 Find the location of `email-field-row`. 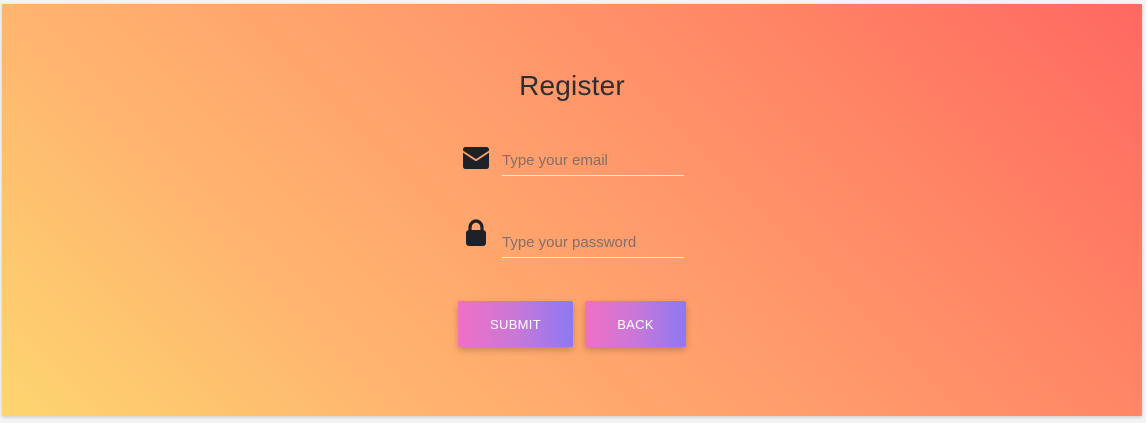

email-field-row is located at coordinates (575, 160).